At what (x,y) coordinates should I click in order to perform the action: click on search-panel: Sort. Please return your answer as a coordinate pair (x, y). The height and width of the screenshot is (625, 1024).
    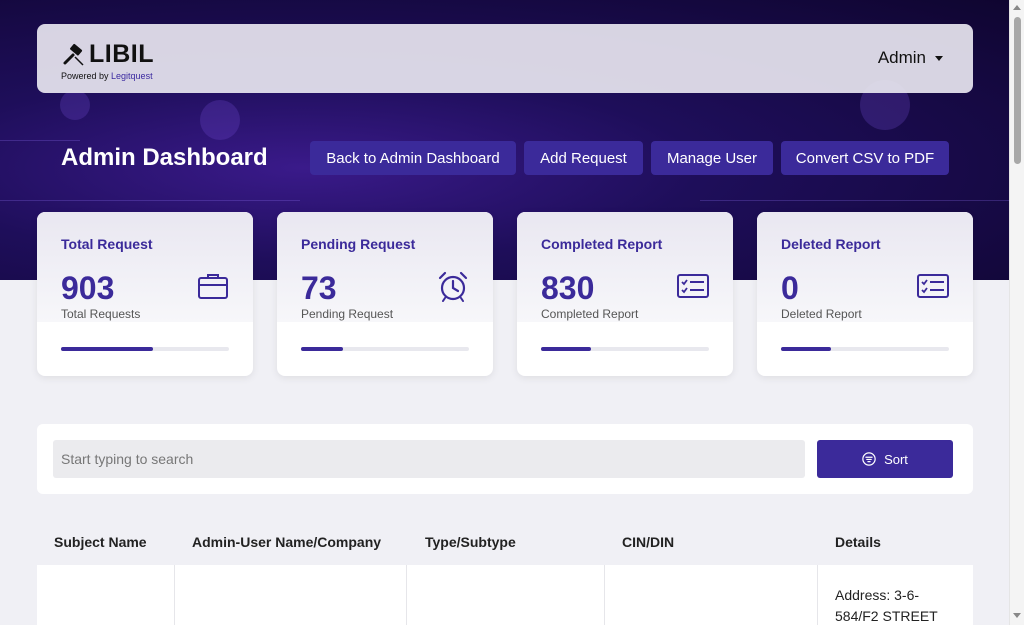
    Looking at the image, I should click on (505, 459).